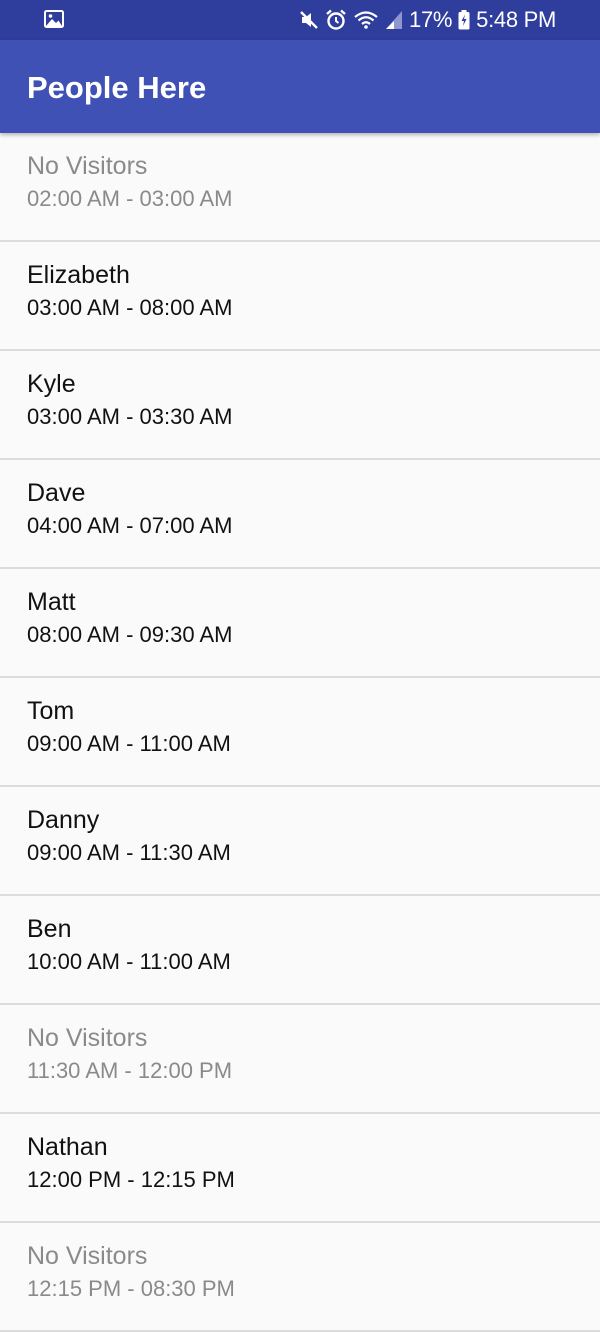 This screenshot has height=1332, width=600. I want to click on wifi-icon, so click(366, 20).